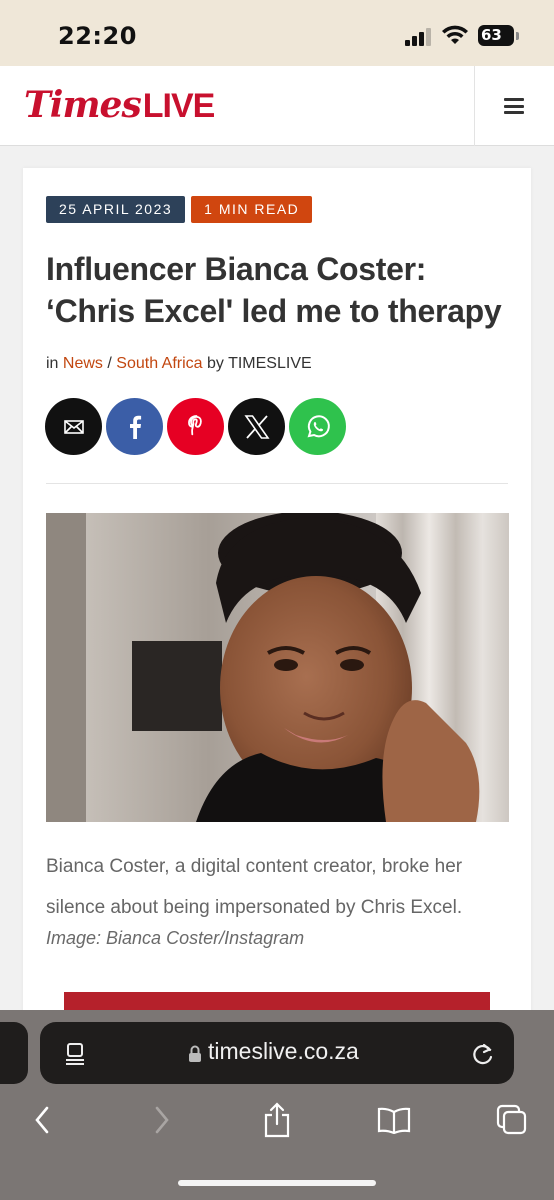 Image resolution: width=554 pixels, height=1200 pixels. I want to click on share-buttons, so click(195, 426).